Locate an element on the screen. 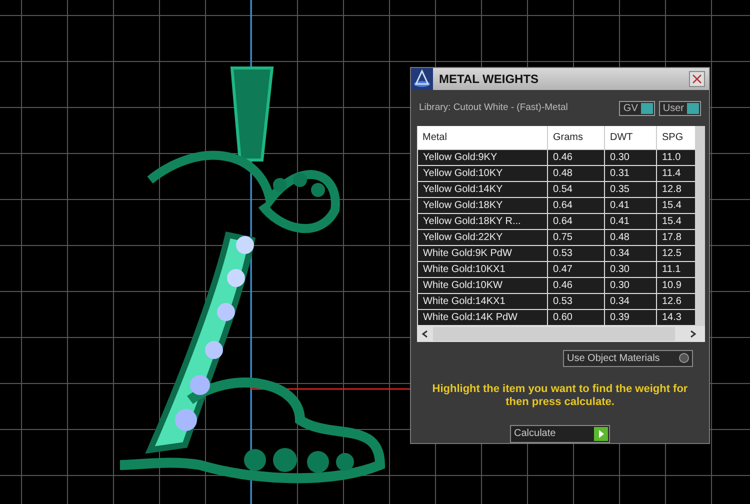 The height and width of the screenshot is (504, 750). close-button is located at coordinates (697, 79).